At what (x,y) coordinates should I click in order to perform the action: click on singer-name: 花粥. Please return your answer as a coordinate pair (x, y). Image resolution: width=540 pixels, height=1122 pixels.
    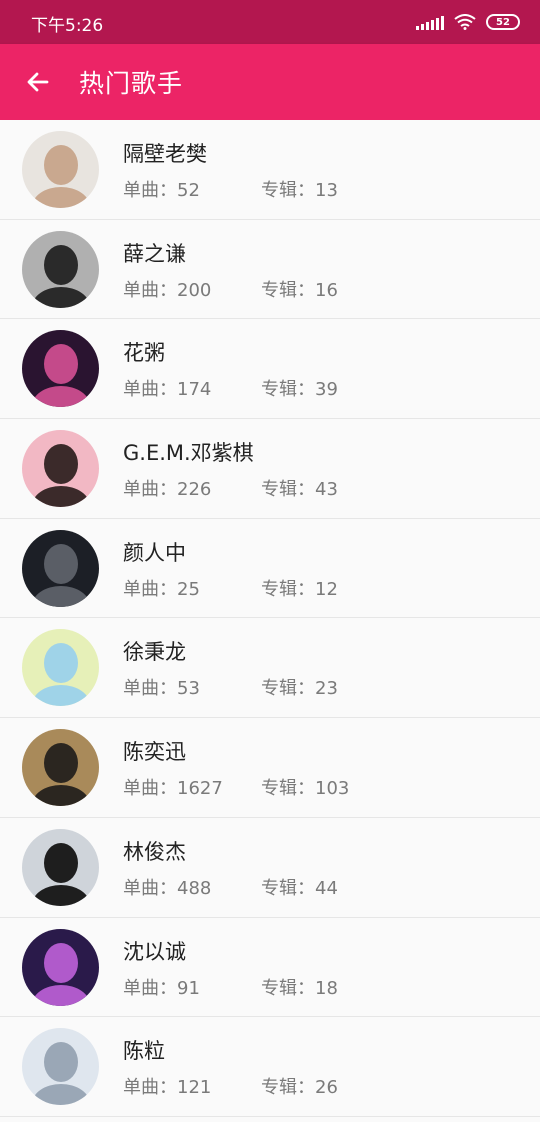
    Looking at the image, I should click on (144, 353).